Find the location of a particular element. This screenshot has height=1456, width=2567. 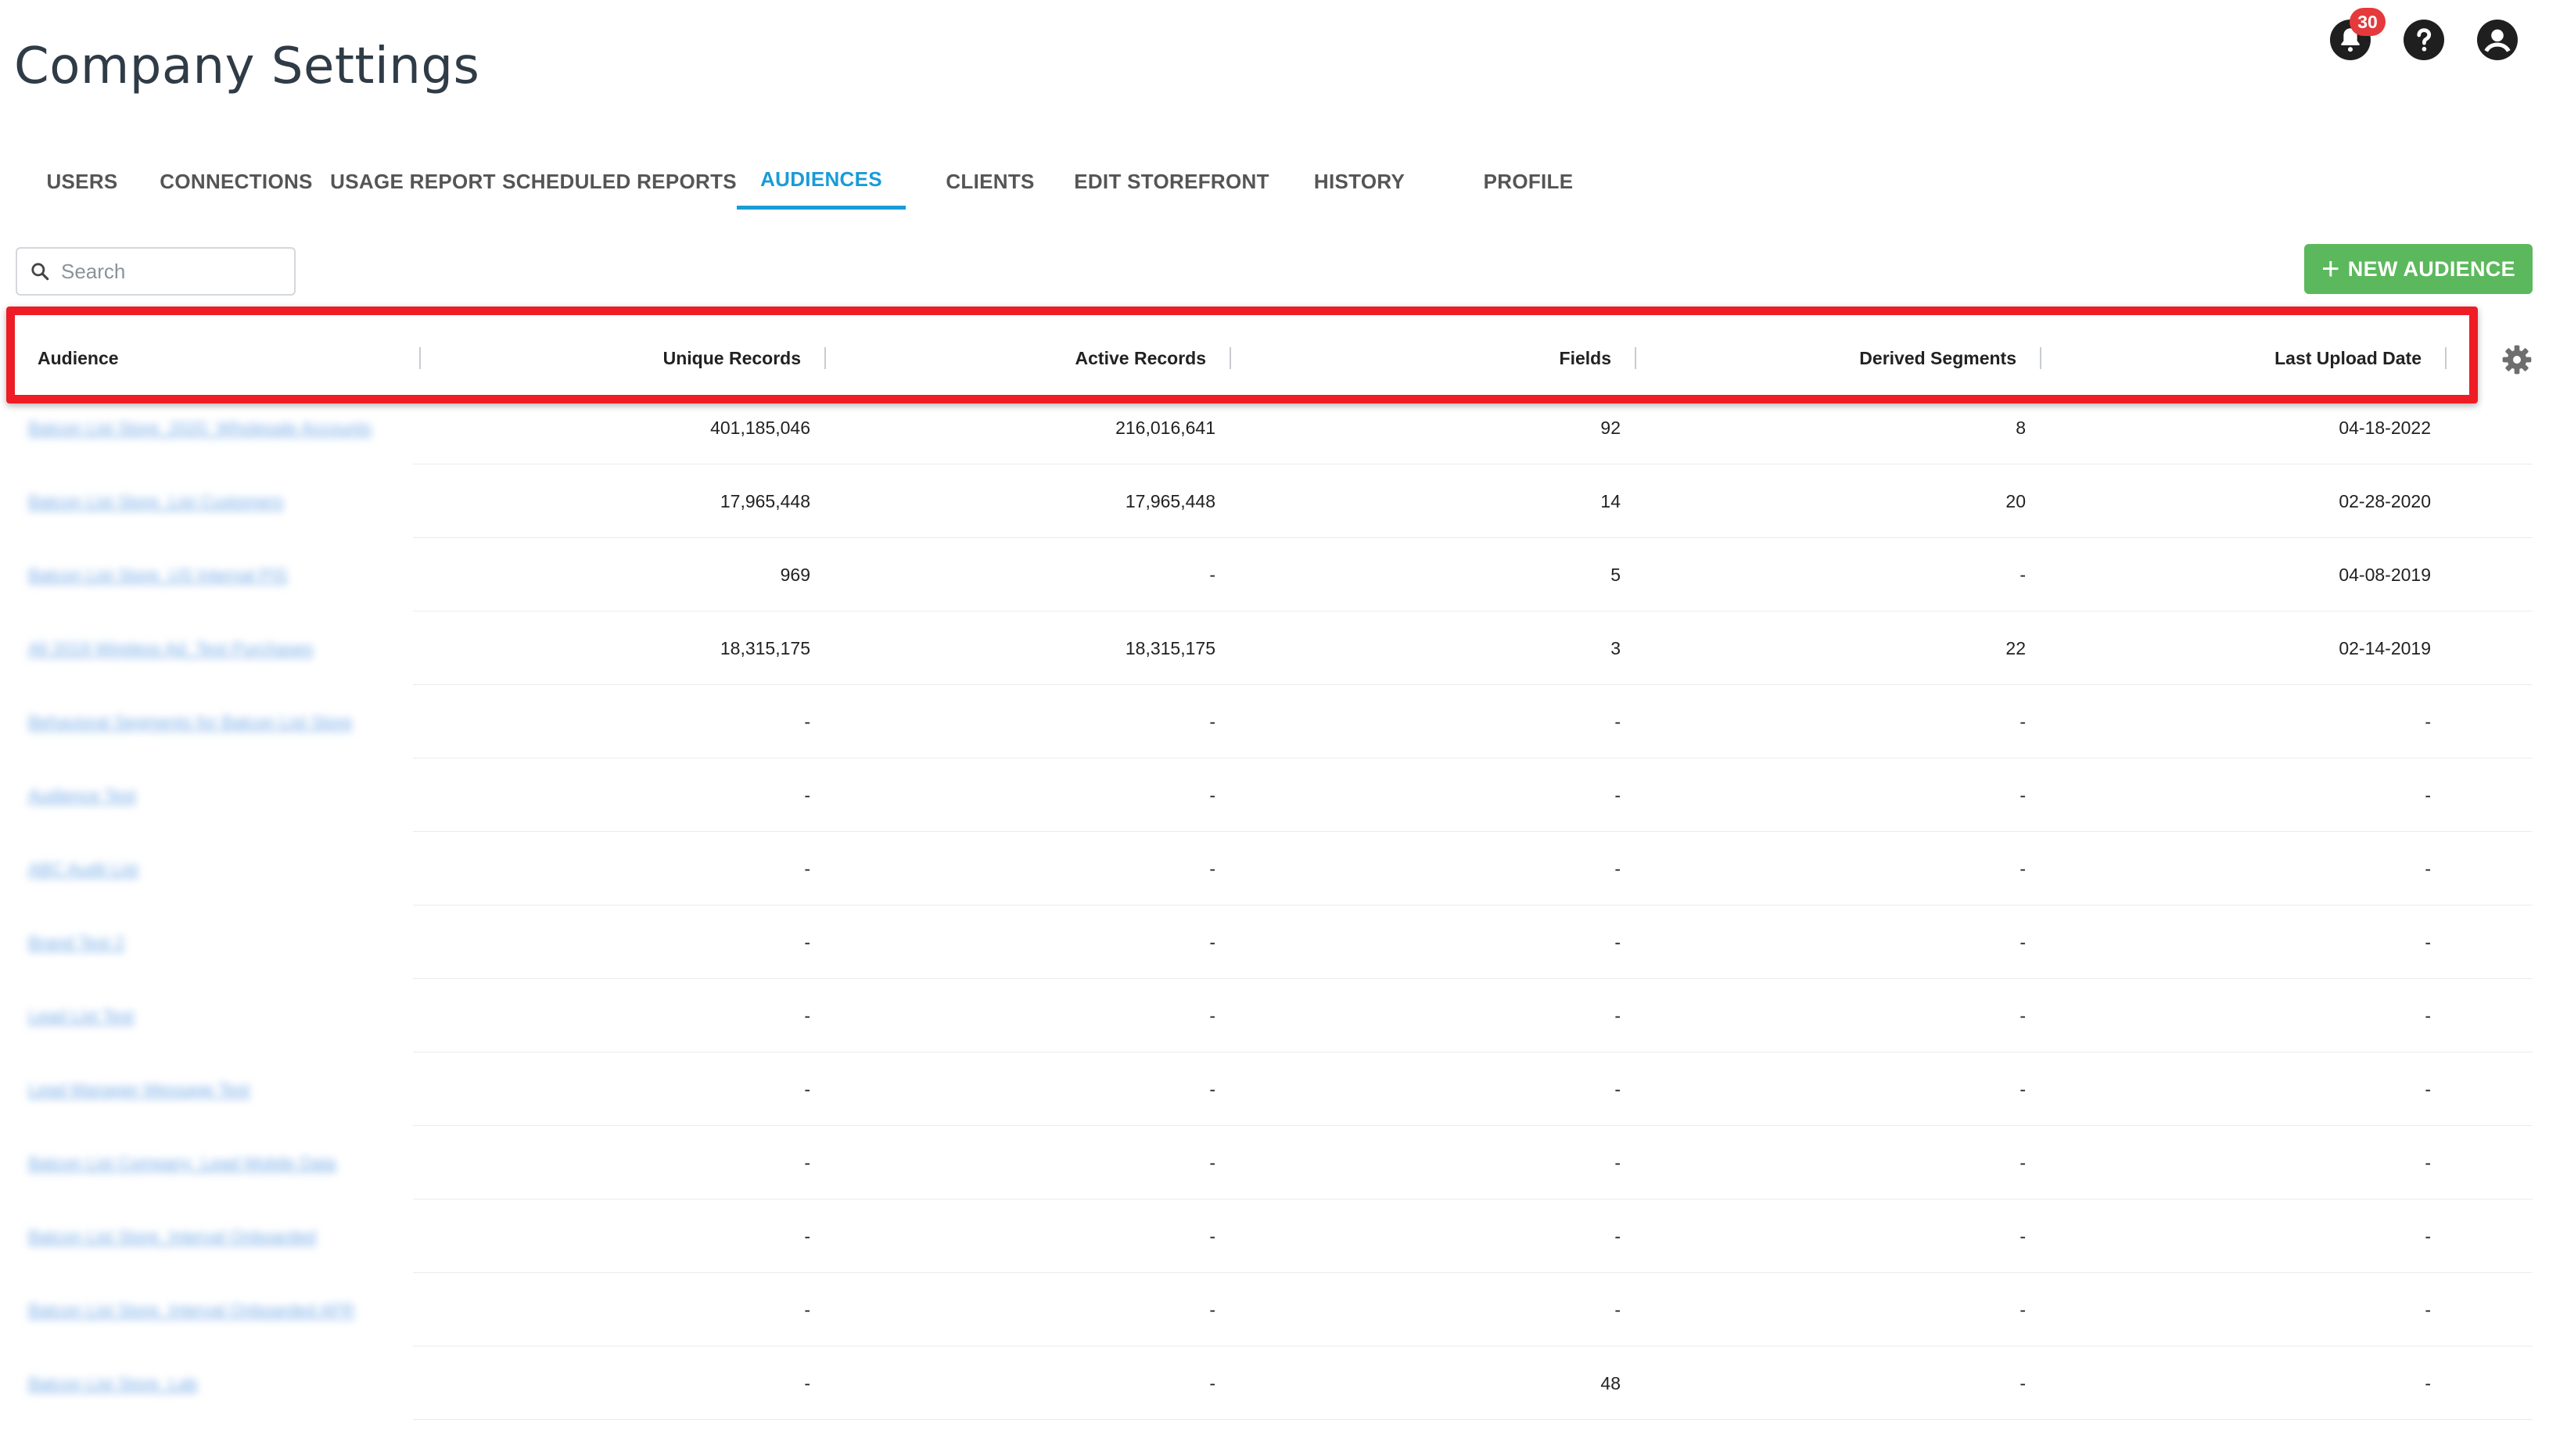

audience-link: Batcon List Store_List Customers is located at coordinates (155, 501).